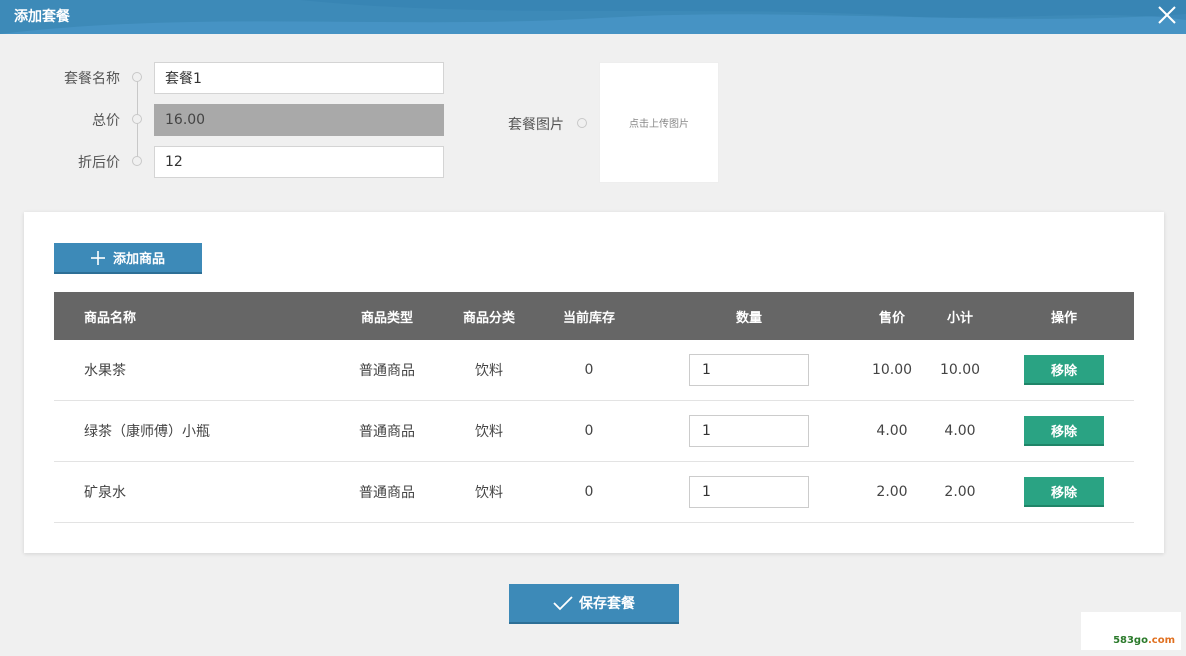 This screenshot has height=656, width=1186. Describe the element at coordinates (960, 492) in the screenshot. I see `cell-subtotal: 2.00` at that location.